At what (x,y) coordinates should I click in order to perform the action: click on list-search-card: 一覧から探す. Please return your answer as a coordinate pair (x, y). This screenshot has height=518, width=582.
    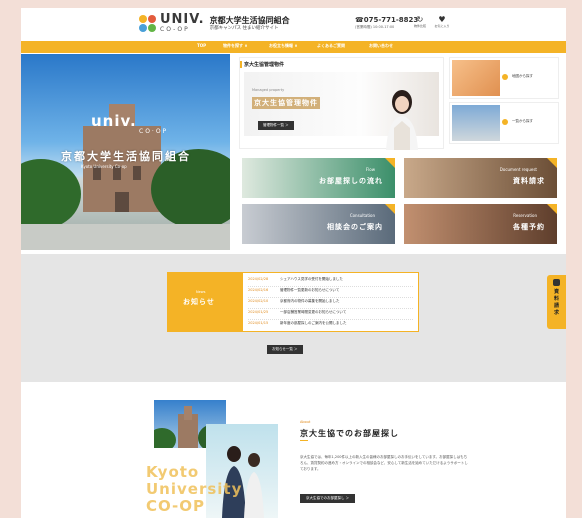
    Looking at the image, I should click on (504, 123).